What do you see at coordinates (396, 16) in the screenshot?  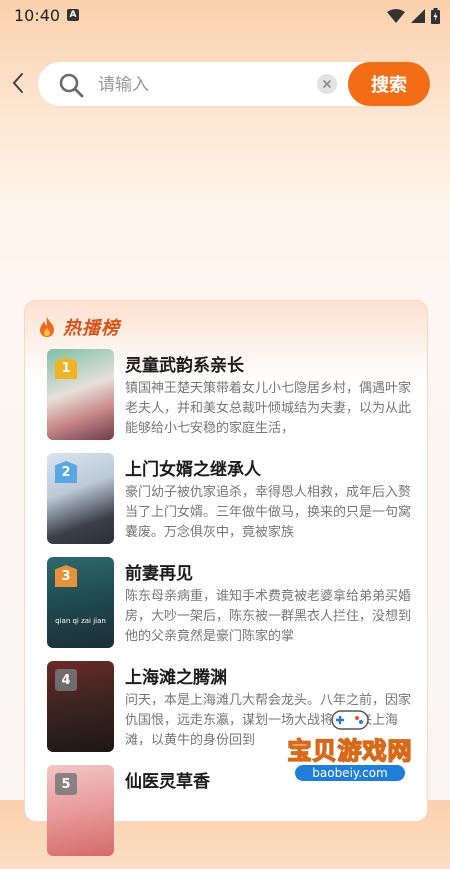 I see `wifi-icon` at bounding box center [396, 16].